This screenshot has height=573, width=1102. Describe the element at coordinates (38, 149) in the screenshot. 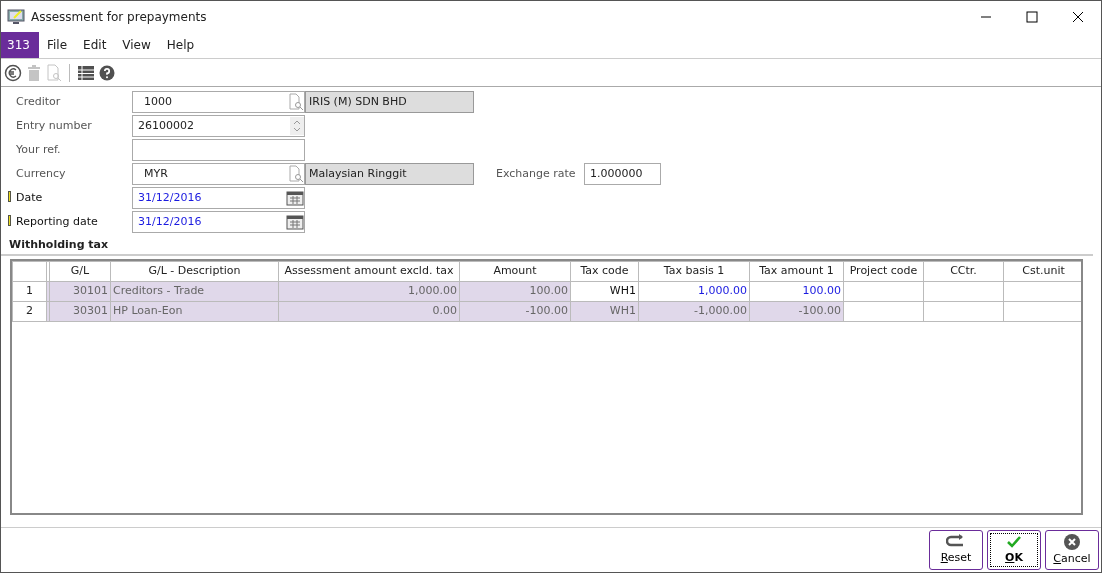

I see `field-label: Your ref.` at that location.